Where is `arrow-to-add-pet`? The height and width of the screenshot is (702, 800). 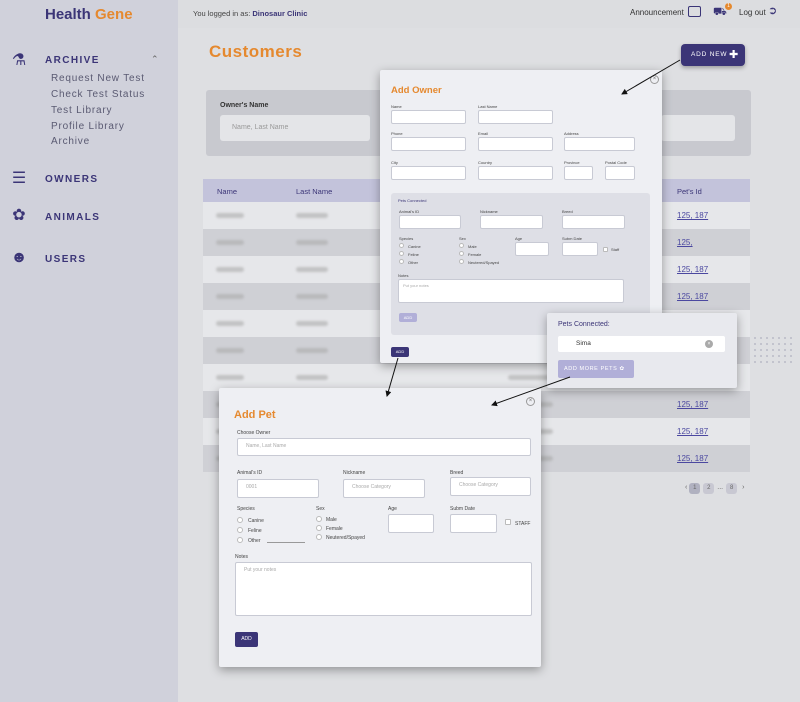
arrow-to-add-pet is located at coordinates (392, 377).